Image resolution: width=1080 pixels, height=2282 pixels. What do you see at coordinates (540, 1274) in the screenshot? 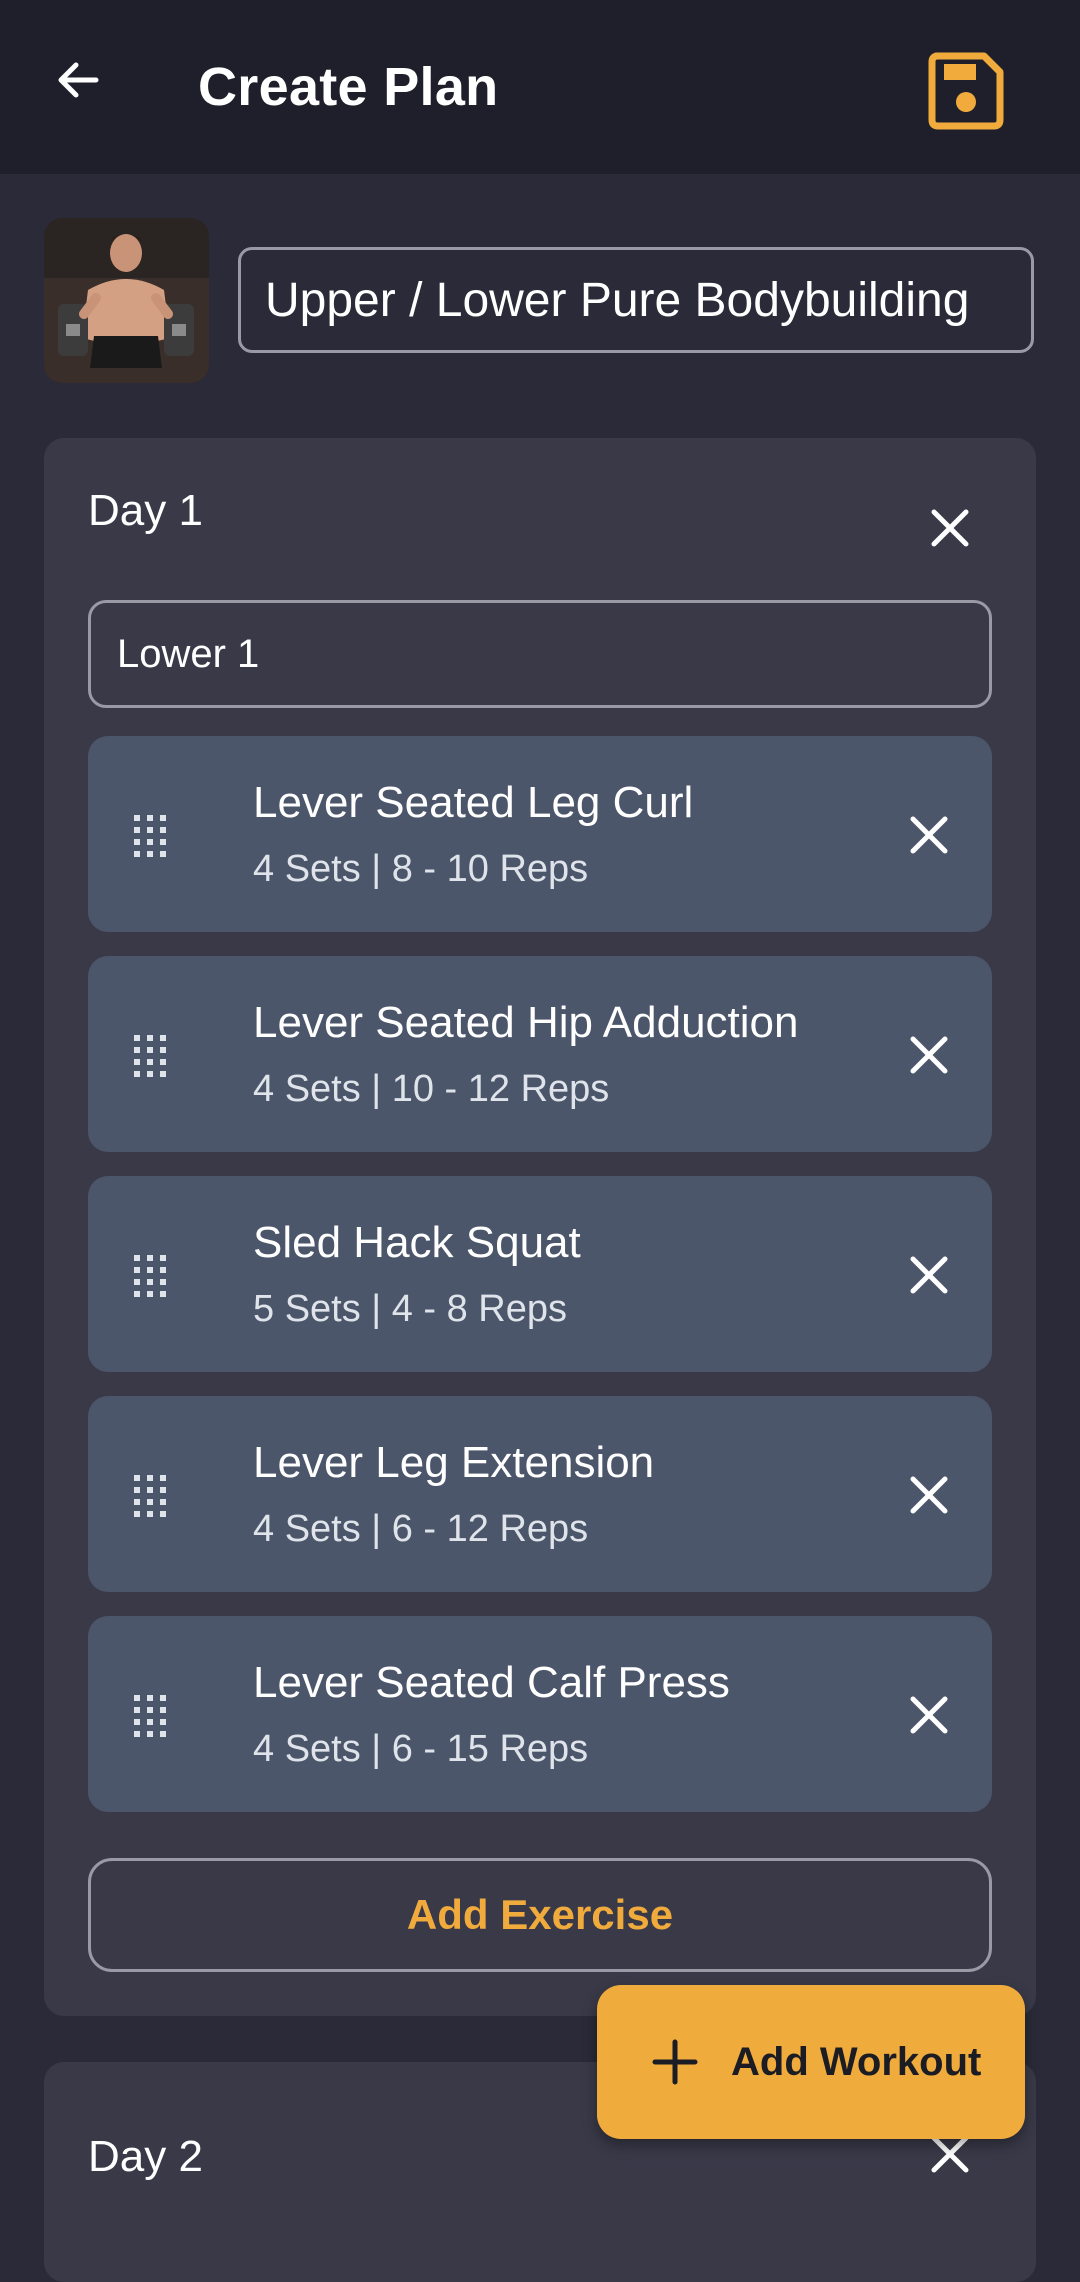
I see `exercise-item: Sled Hack Squat 5 Sets | 4 - 8 Reps` at bounding box center [540, 1274].